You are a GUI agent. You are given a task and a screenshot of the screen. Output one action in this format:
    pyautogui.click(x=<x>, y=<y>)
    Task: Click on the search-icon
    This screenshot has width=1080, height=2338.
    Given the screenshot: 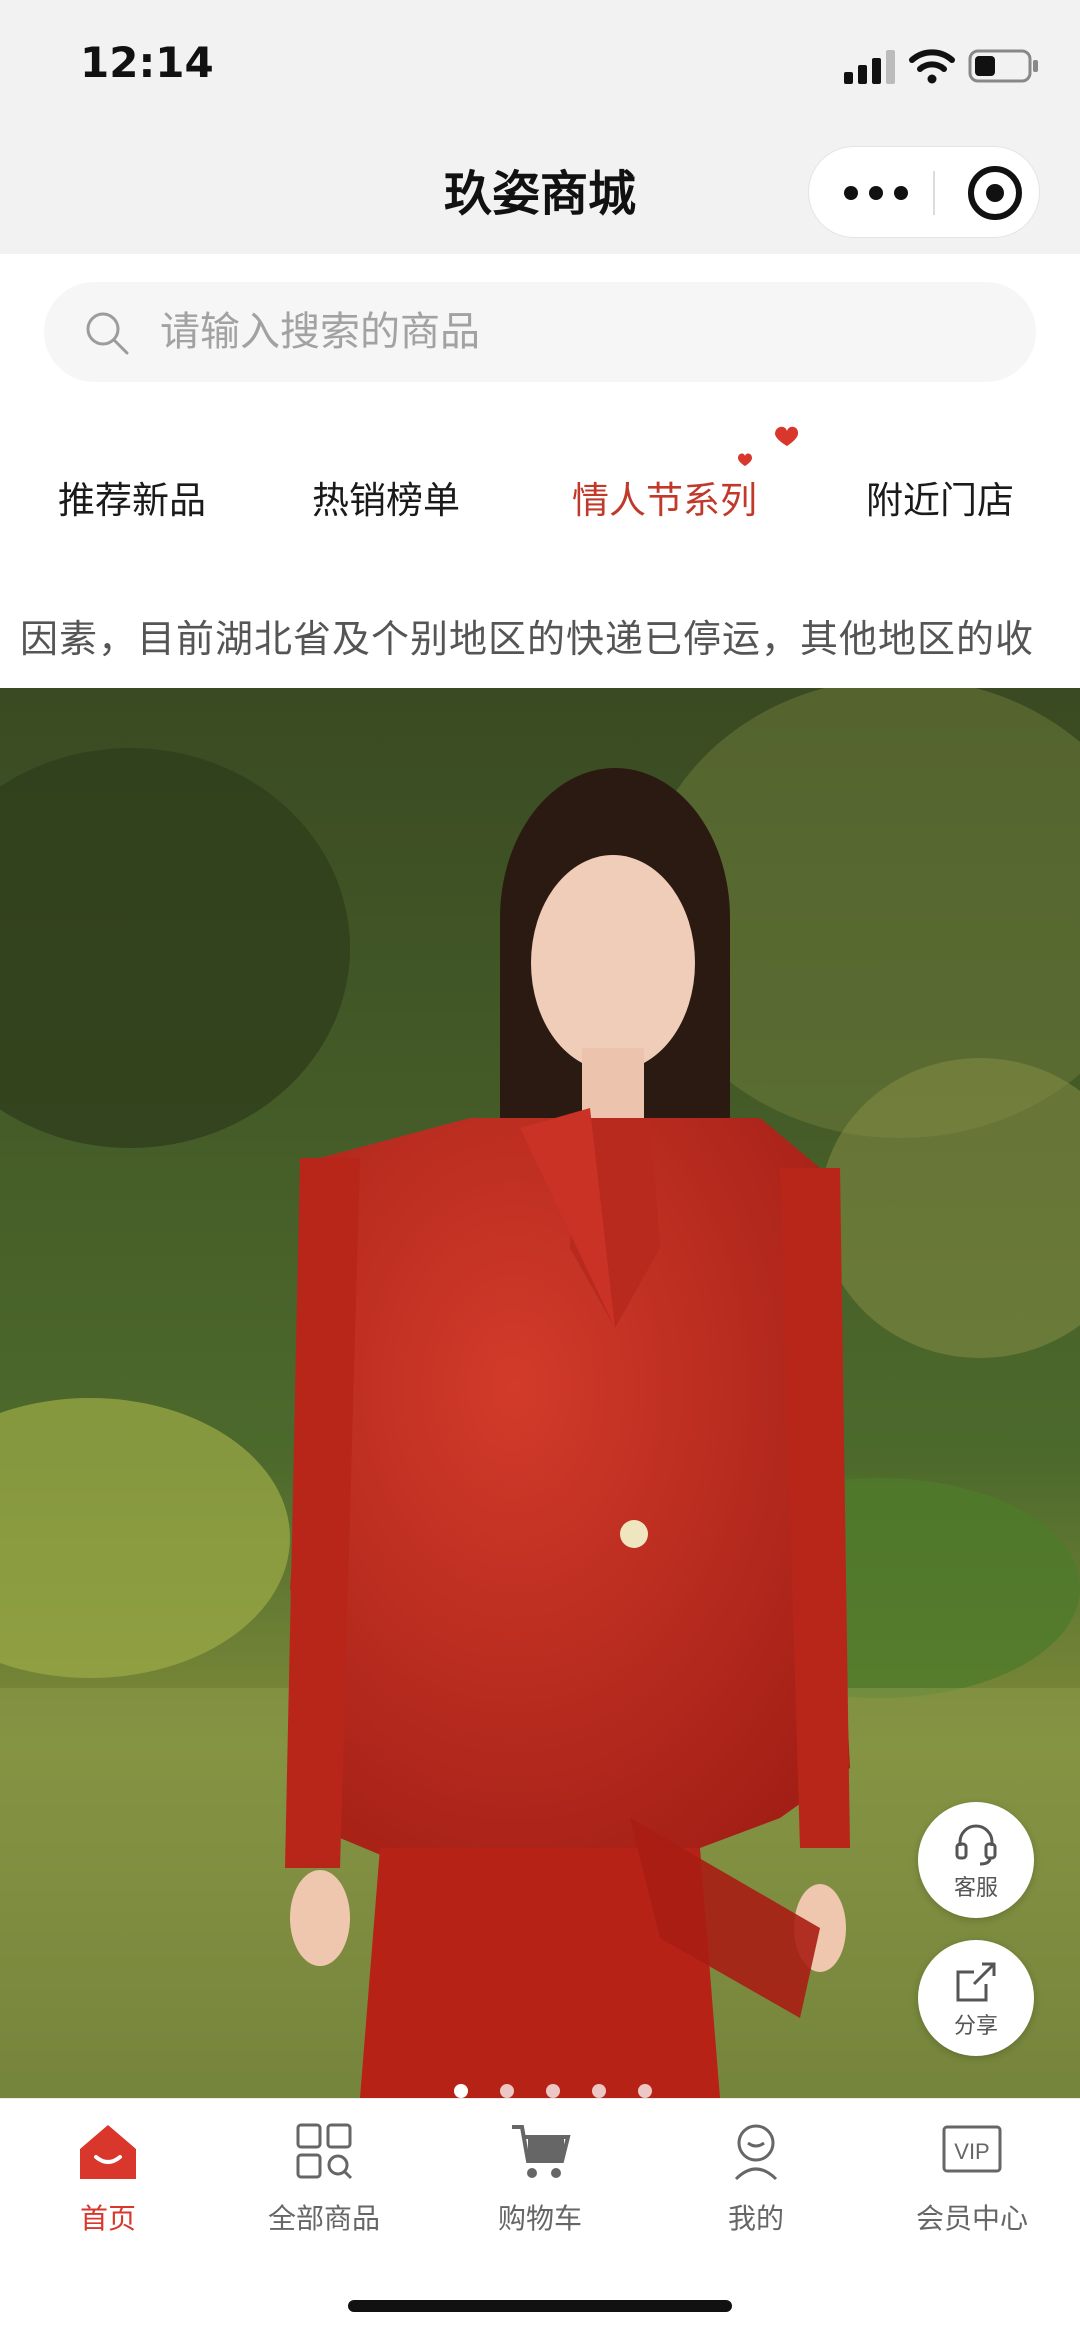 What is the action you would take?
    pyautogui.click(x=107, y=333)
    